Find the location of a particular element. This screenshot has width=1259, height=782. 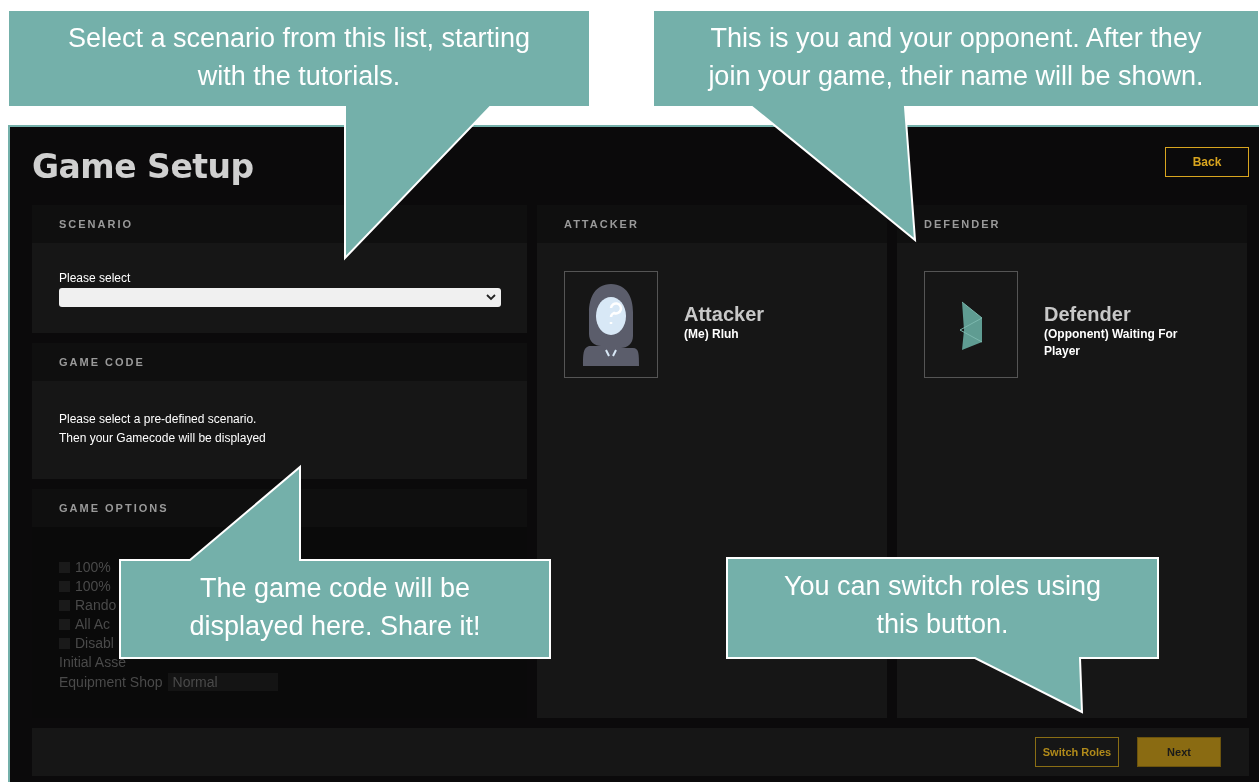

switch-roles-button: Switch Roles is located at coordinates (1077, 752).